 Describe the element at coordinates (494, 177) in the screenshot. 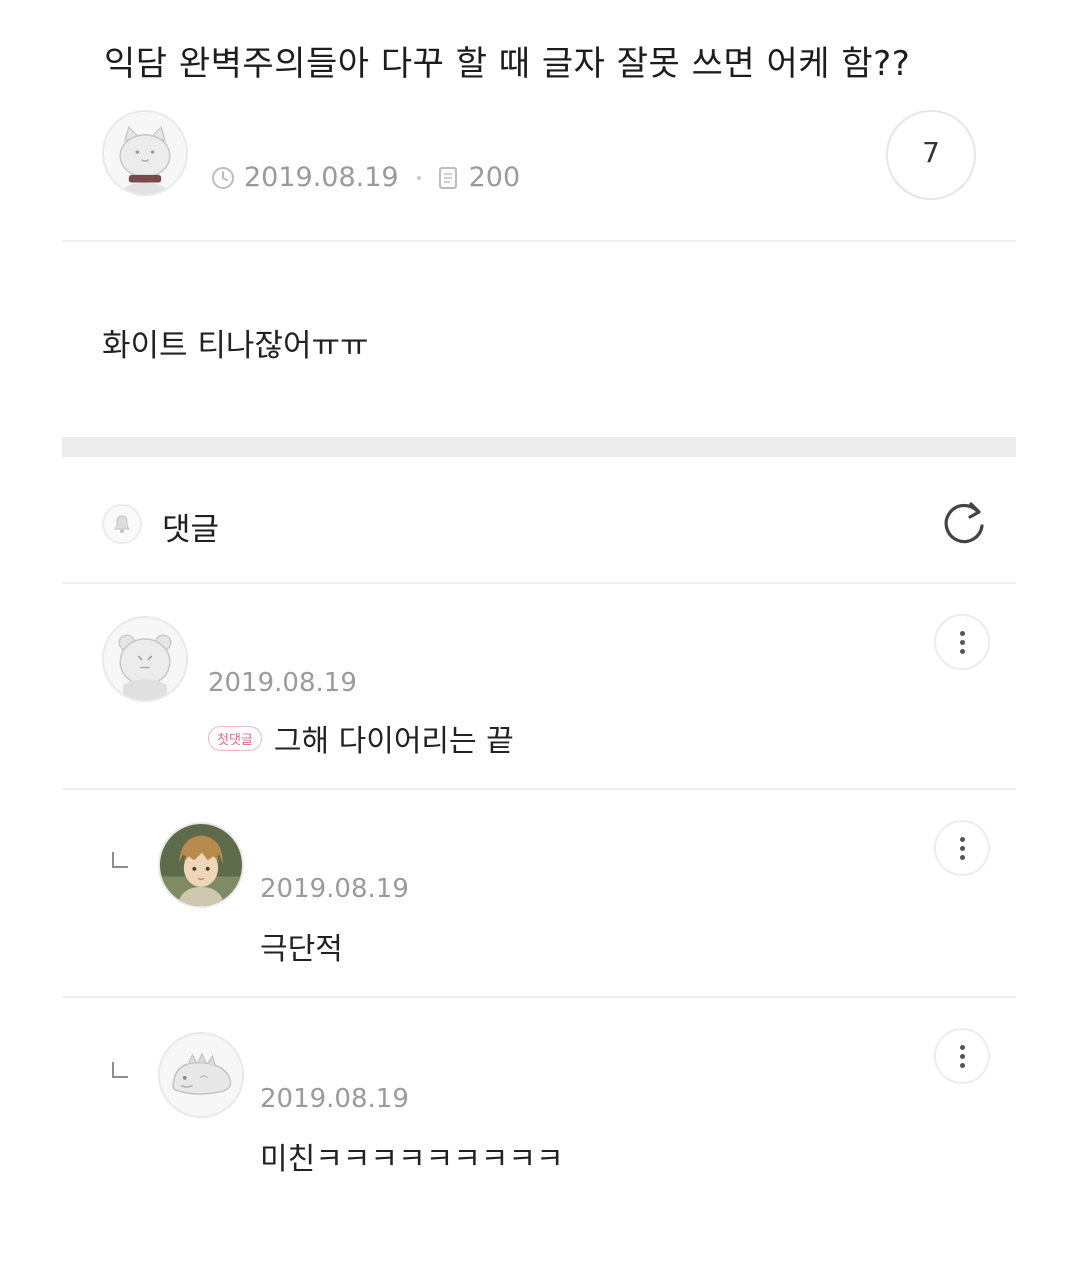

I see `post-views: 200` at that location.